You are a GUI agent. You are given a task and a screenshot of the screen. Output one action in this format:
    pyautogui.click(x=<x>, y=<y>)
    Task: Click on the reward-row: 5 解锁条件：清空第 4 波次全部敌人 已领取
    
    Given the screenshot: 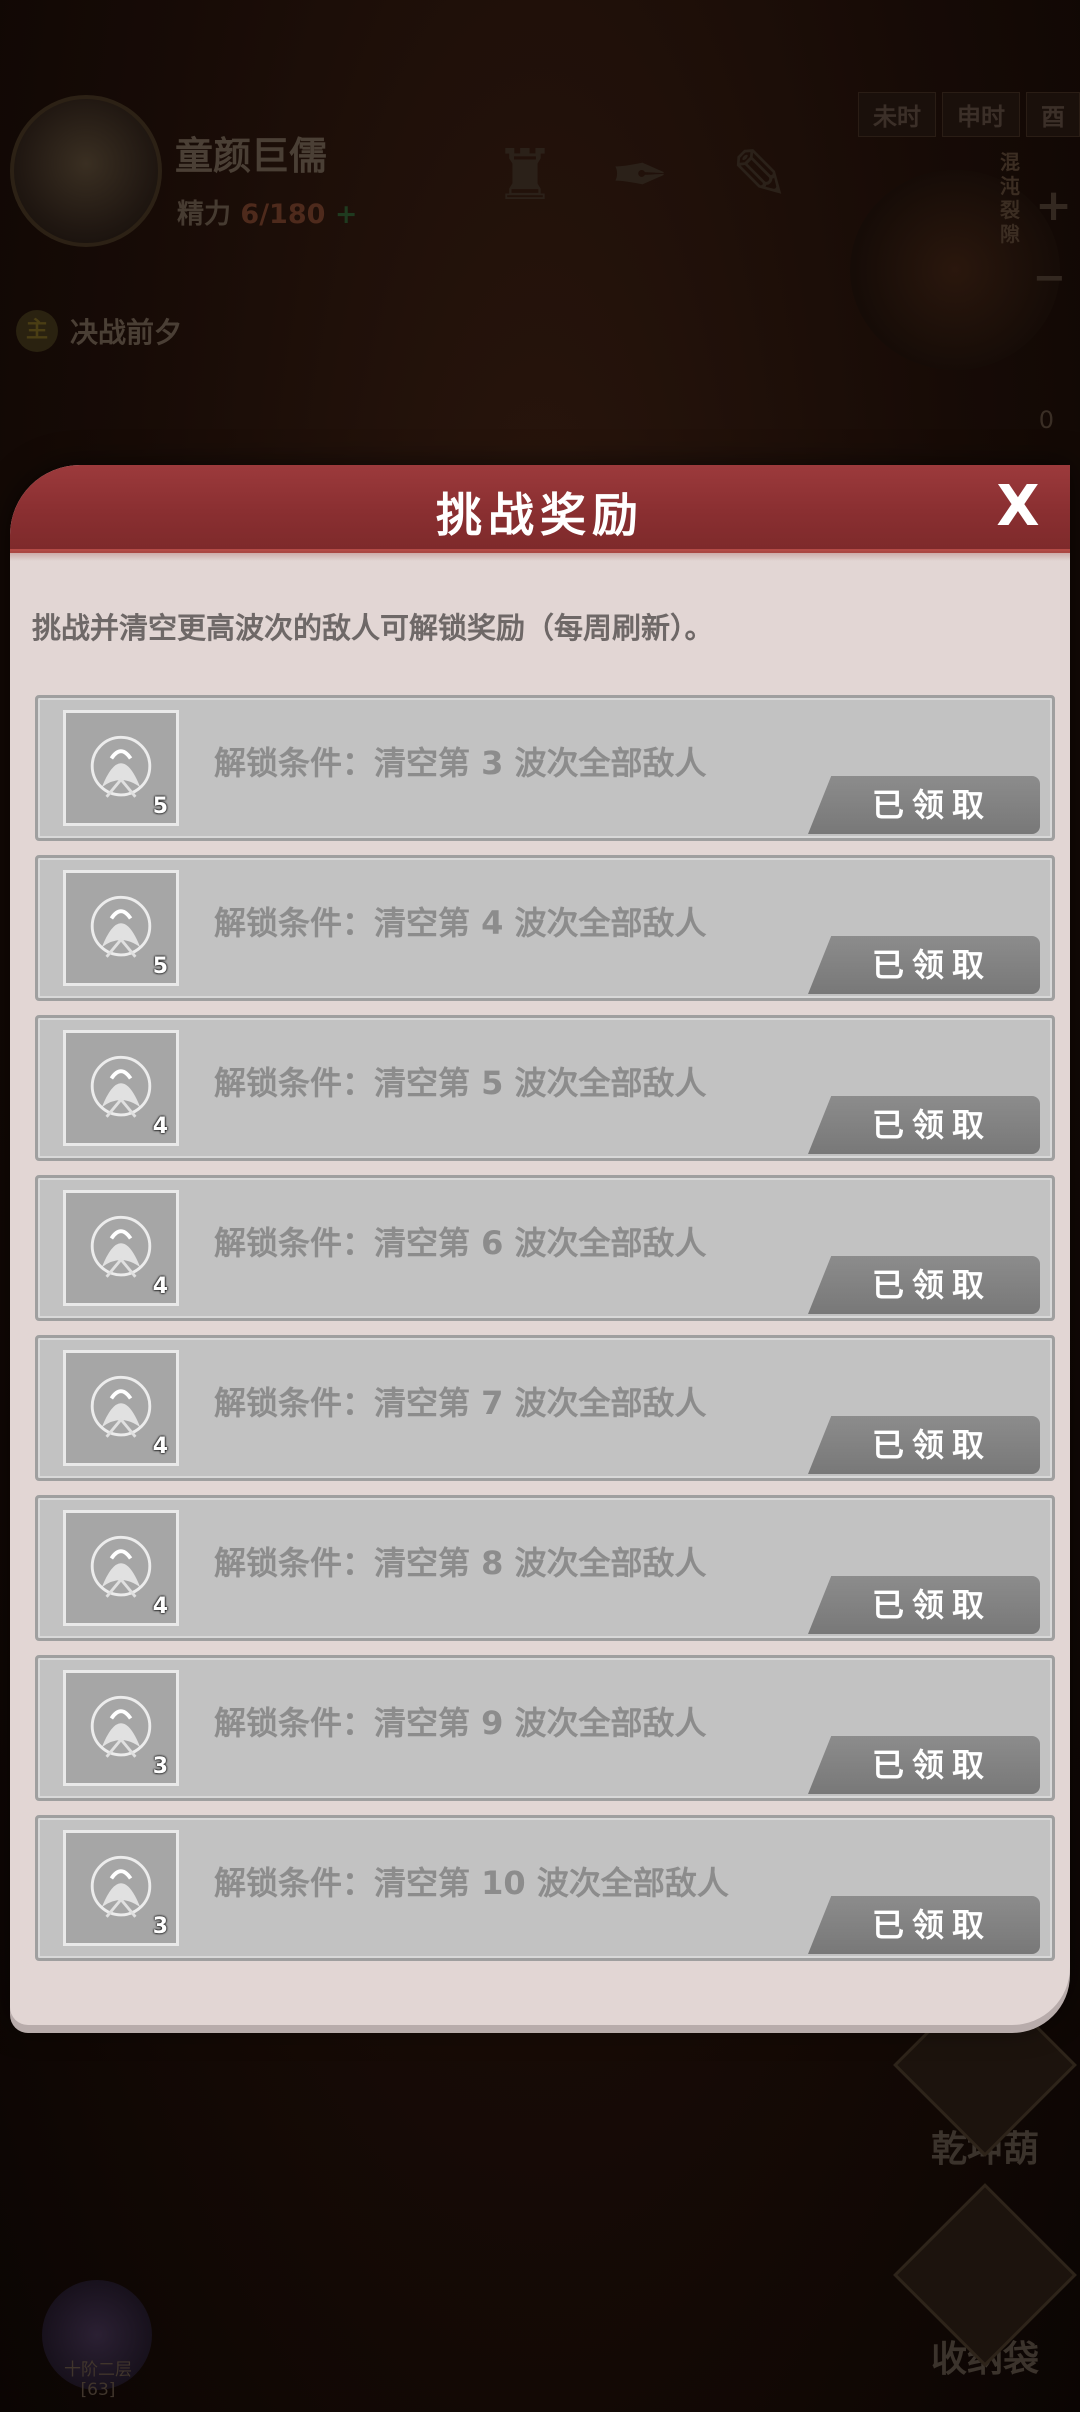 What is the action you would take?
    pyautogui.click(x=545, y=928)
    